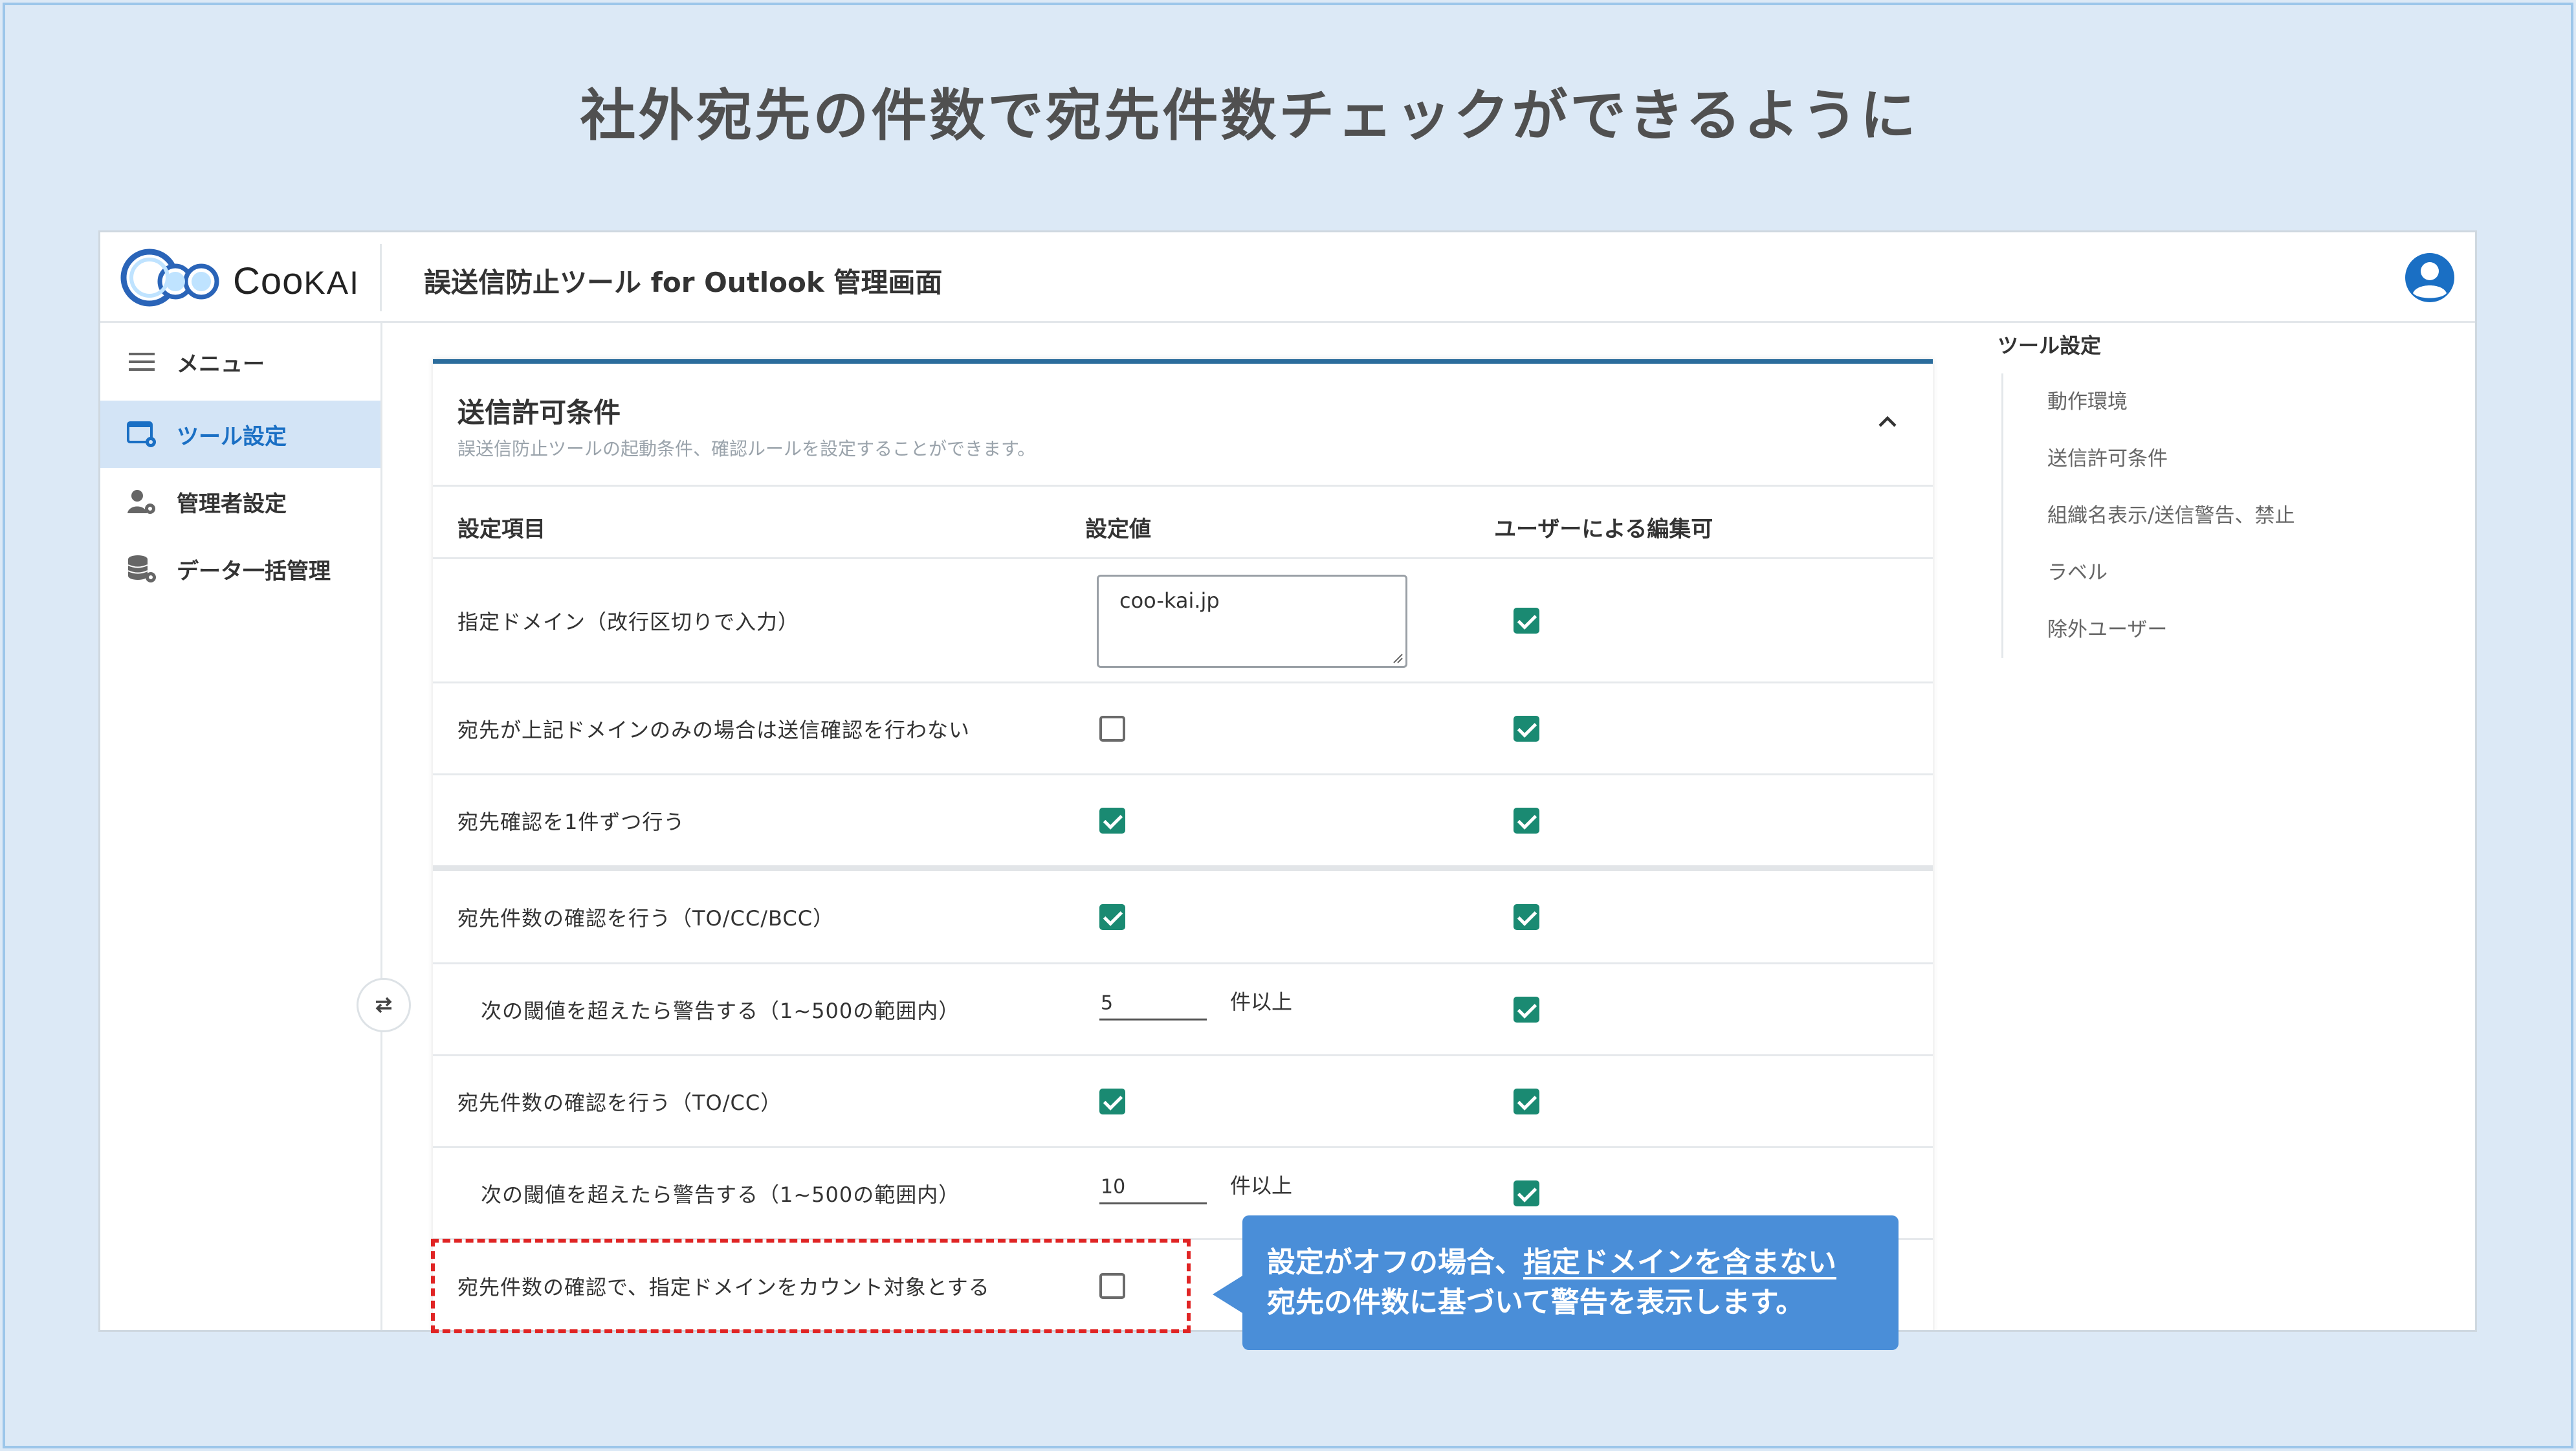  I want to click on sidebar-item-label: 管理者設定, so click(232, 504).